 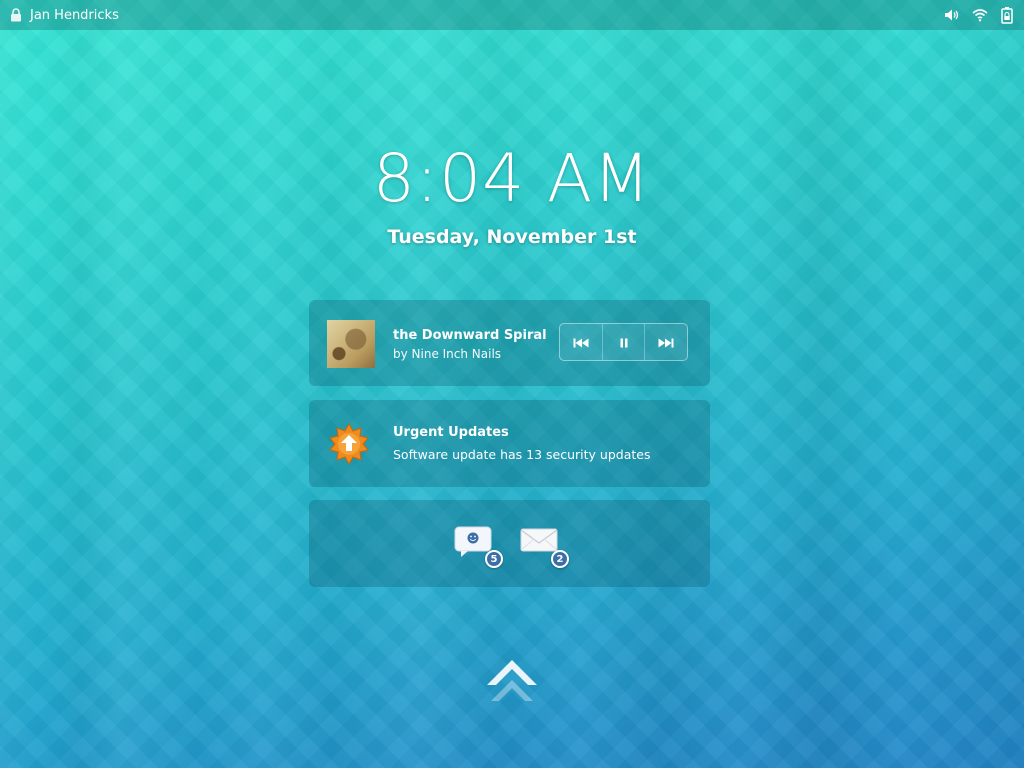 I want to click on messages-card: 5 2, so click(x=509, y=543).